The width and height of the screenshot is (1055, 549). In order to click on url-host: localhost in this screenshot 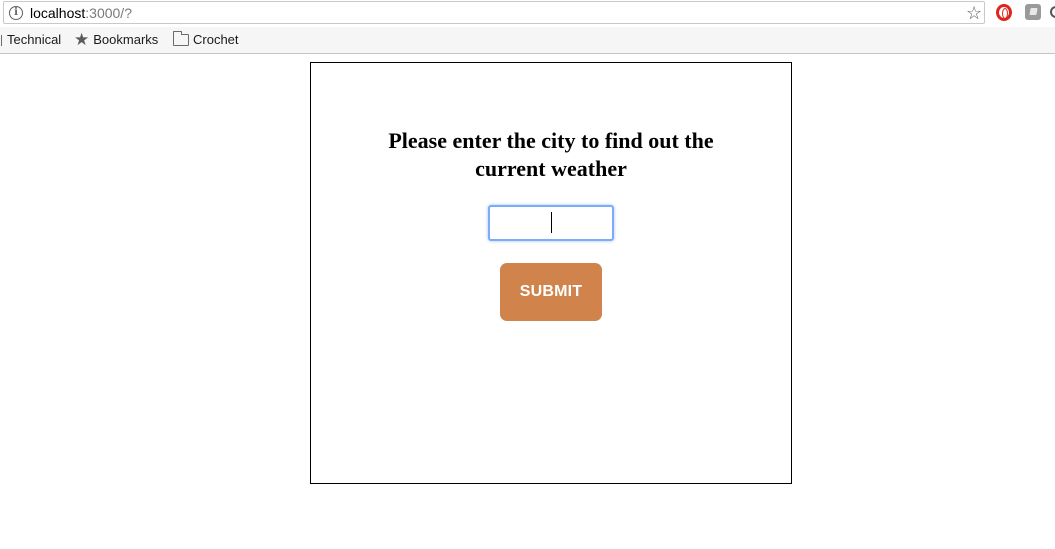, I will do `click(58, 13)`.